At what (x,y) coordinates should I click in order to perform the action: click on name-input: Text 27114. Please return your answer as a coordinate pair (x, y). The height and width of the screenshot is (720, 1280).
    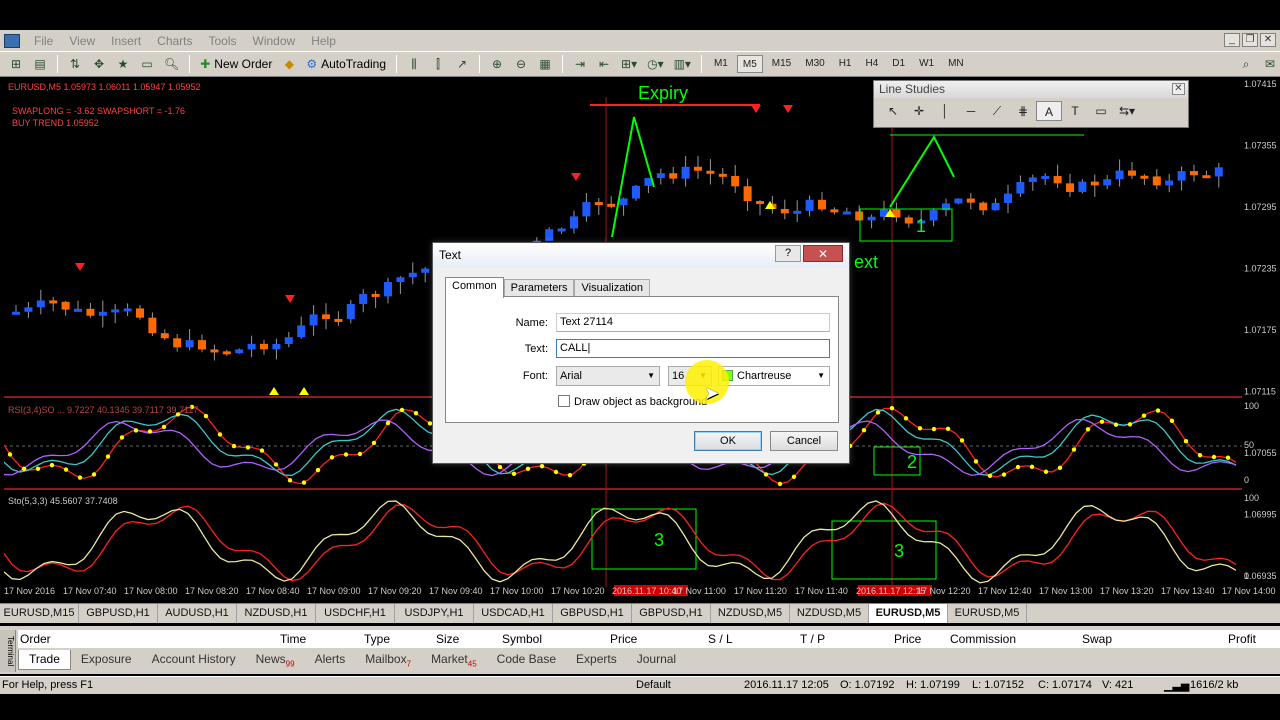
    Looking at the image, I should click on (693, 322).